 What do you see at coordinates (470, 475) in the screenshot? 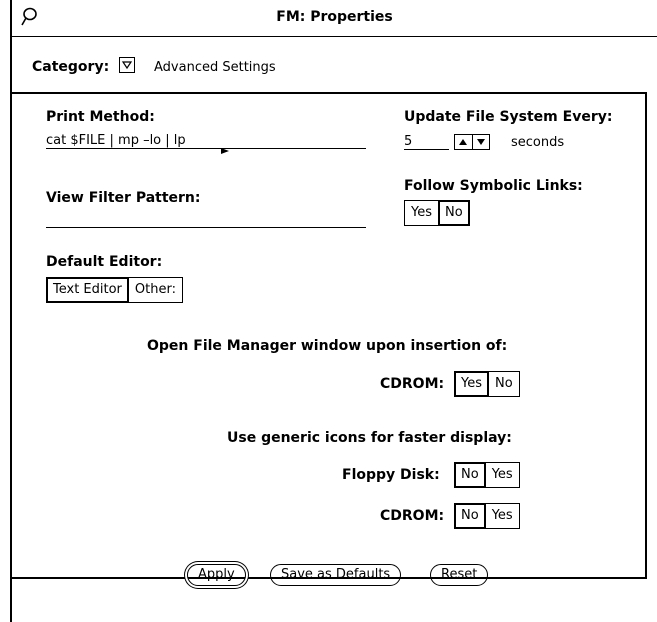
I see `floppy-disk-no: No` at bounding box center [470, 475].